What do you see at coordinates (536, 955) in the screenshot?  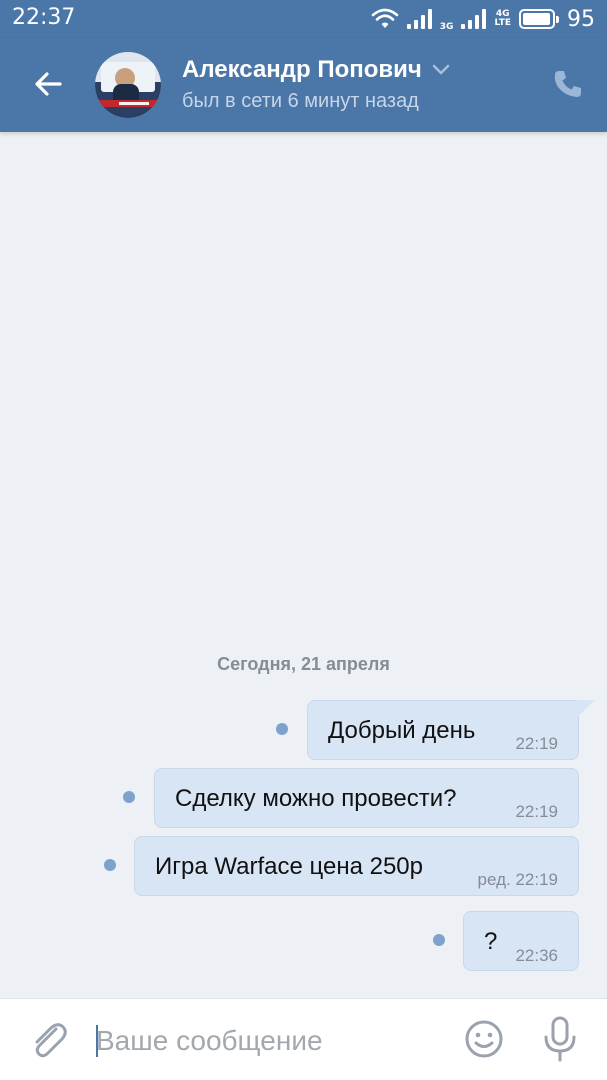 I see `message-time: 22:36` at bounding box center [536, 955].